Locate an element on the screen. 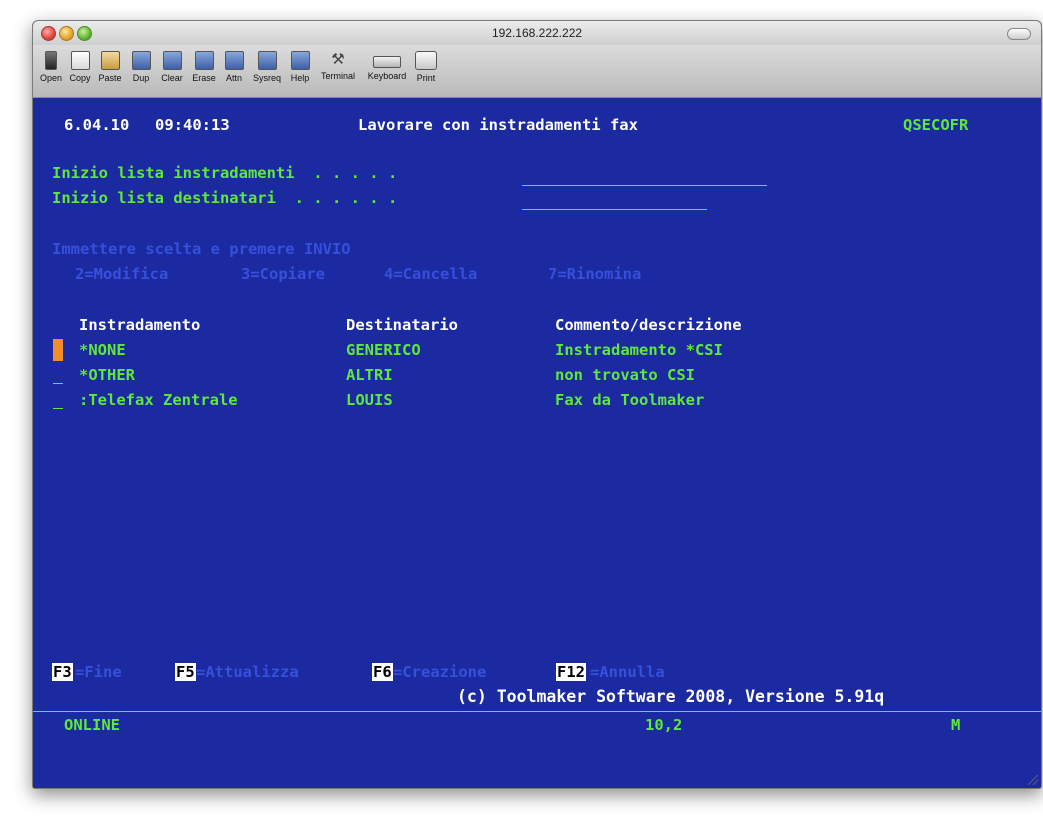 Image resolution: width=1043 pixels, height=818 pixels. recipients-prompt: Inizio lista destinatari . . . . . . is located at coordinates (225, 198).